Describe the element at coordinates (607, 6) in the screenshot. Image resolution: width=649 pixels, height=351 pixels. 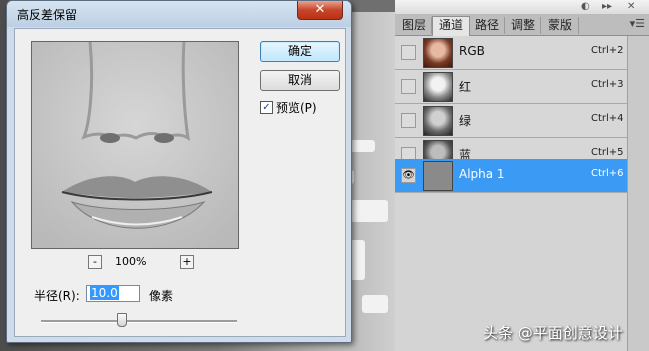
I see `panel-collapse-icon: ▸▸` at that location.